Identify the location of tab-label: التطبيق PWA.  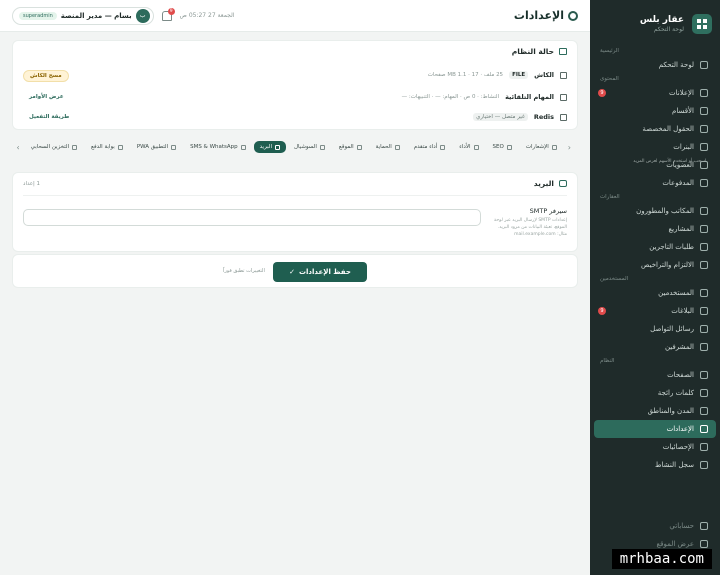
(152, 147).